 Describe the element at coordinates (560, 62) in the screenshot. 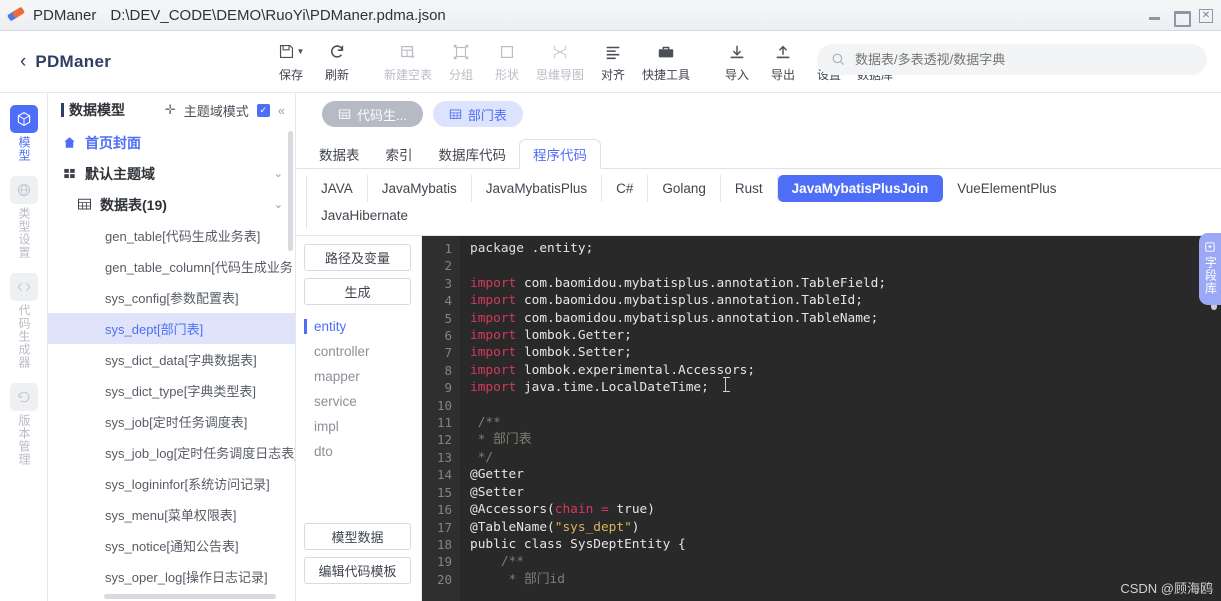

I see `toolbar-mindmap: 思维导图` at that location.